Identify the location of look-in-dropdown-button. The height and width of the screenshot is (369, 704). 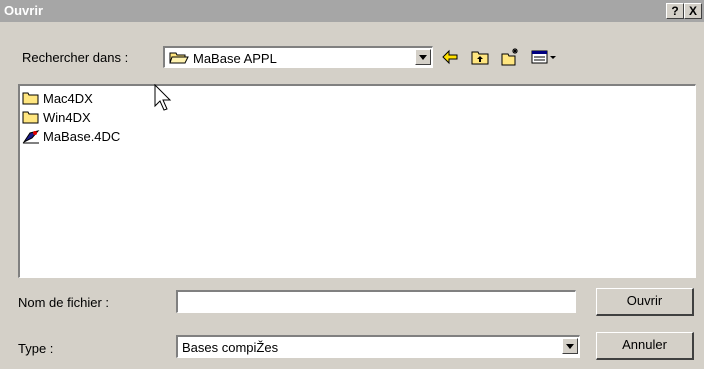
(423, 57).